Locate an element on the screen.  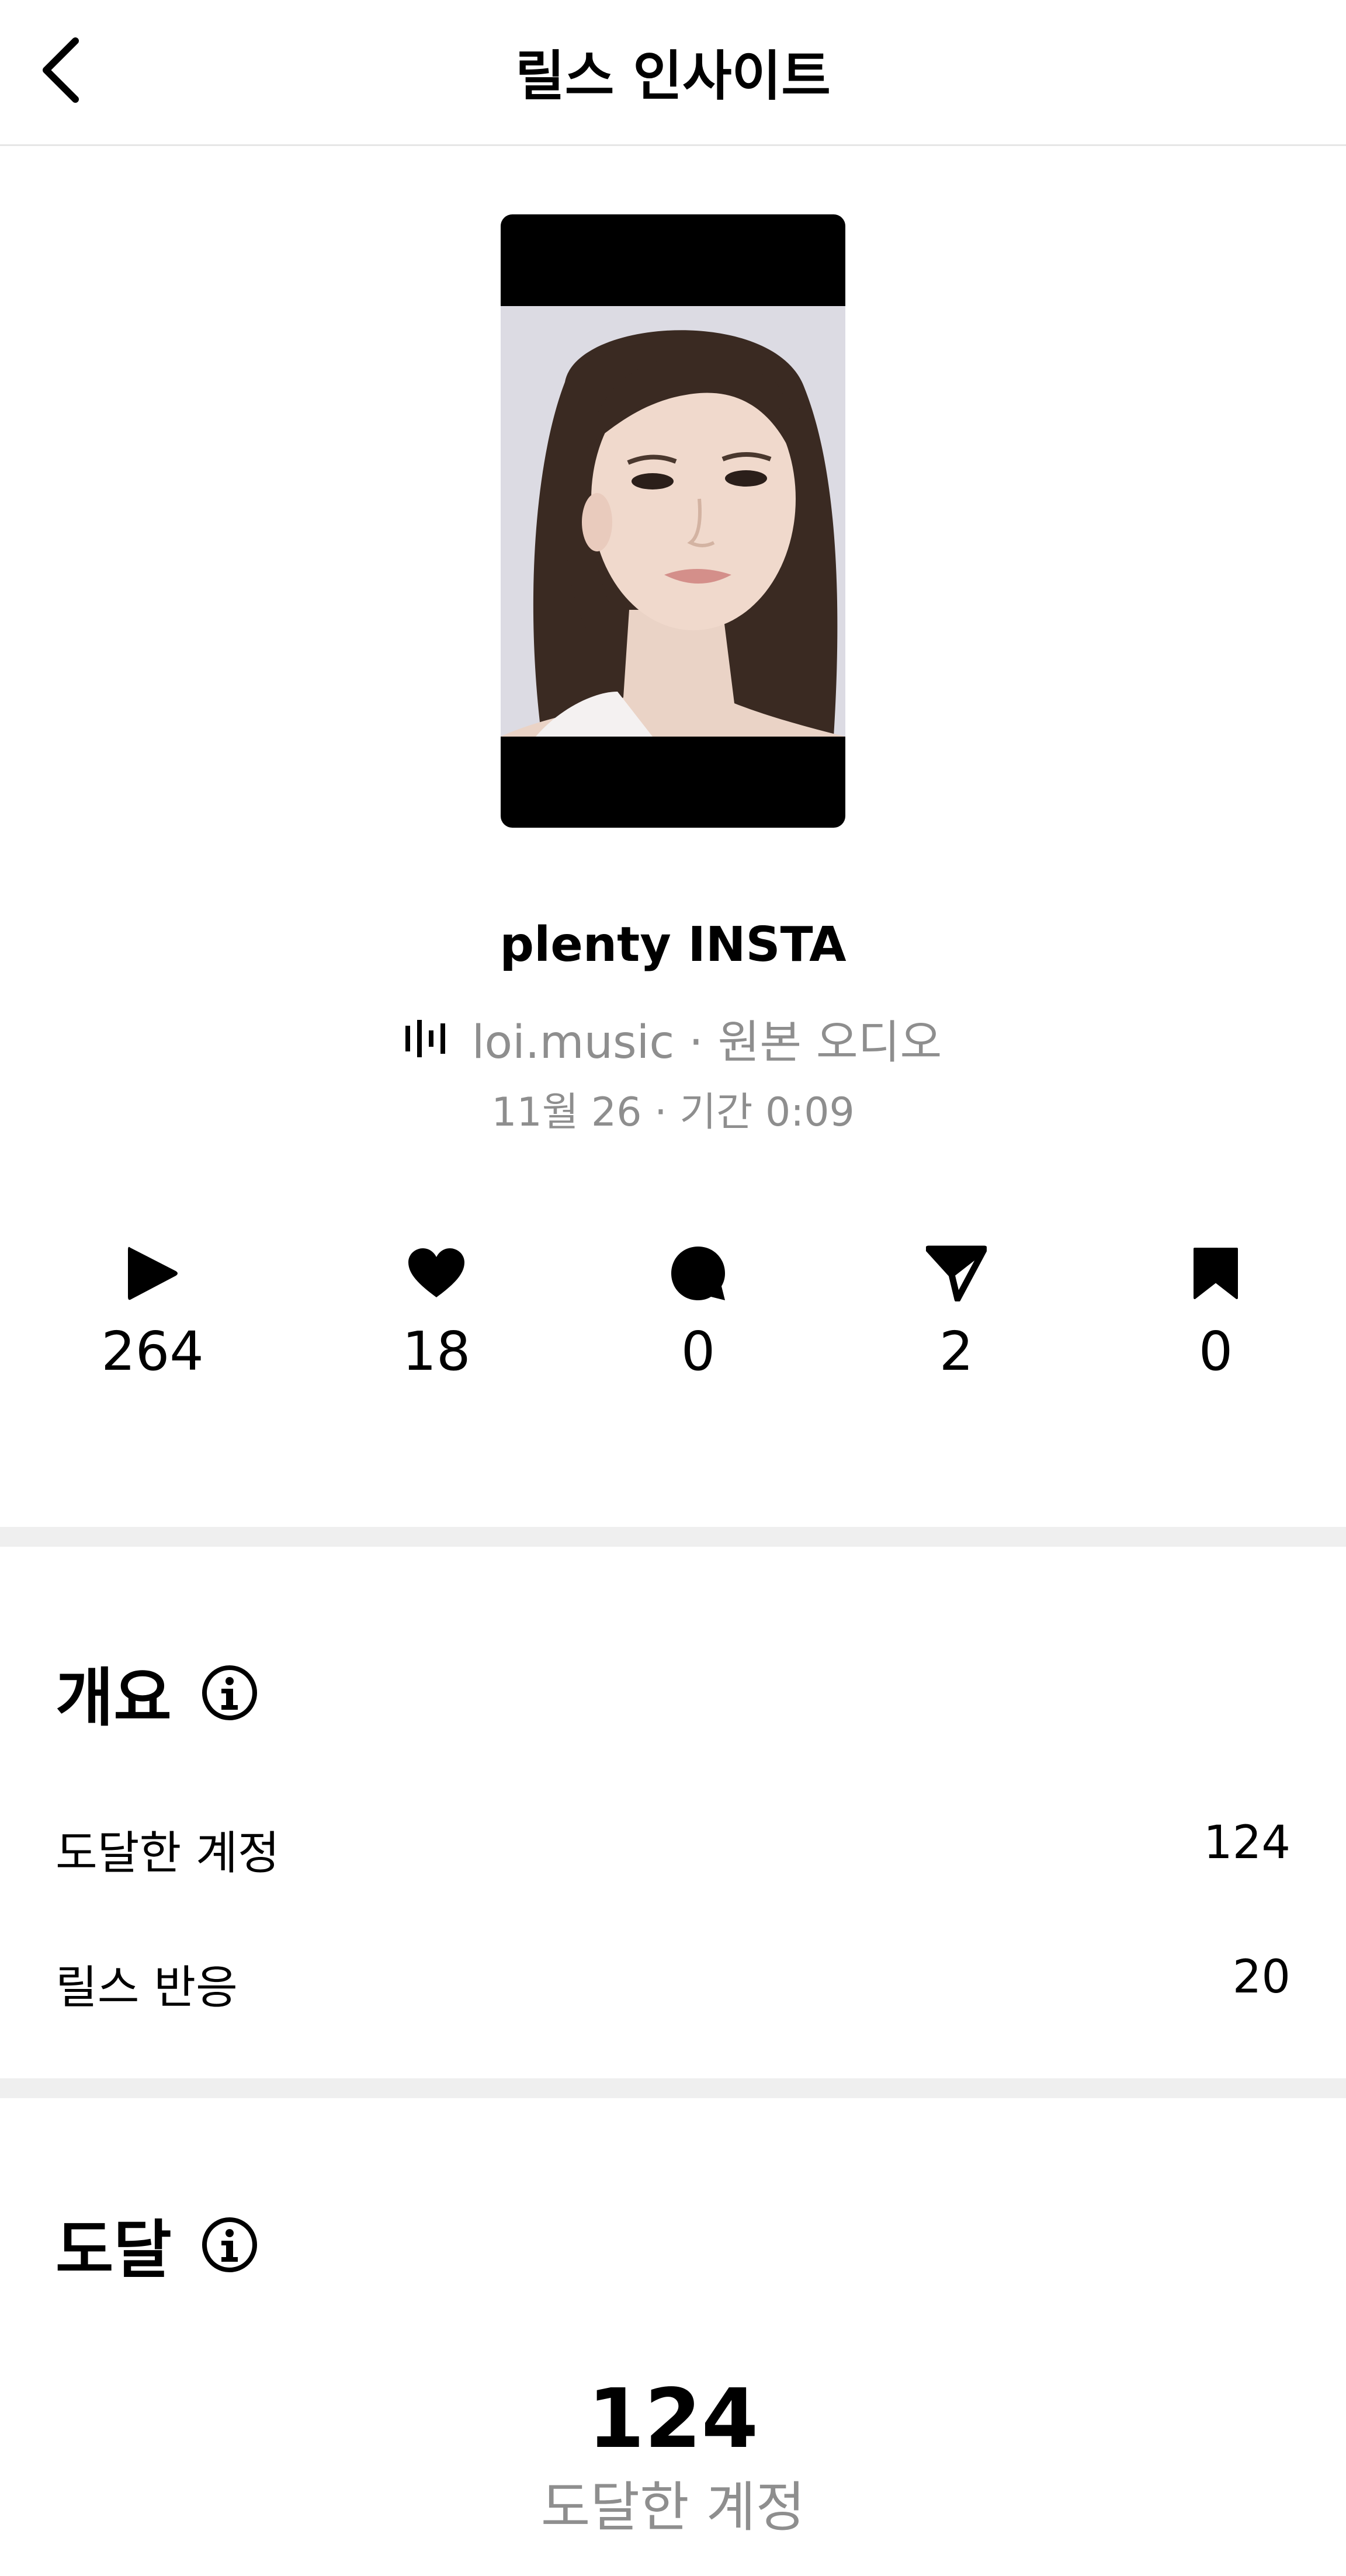
metric-comments: 0 is located at coordinates (698, 1314).